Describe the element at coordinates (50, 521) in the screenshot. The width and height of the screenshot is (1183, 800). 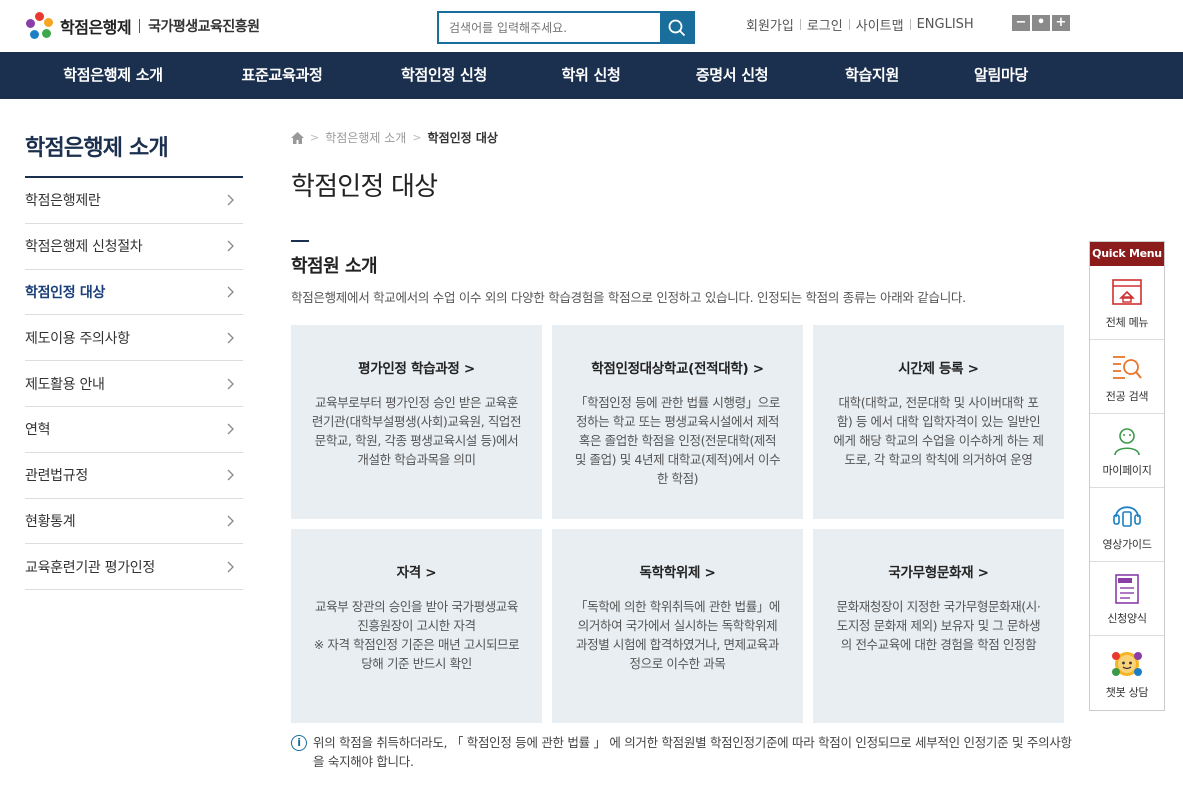
I see `sidebar-item-label: 현황통계` at that location.